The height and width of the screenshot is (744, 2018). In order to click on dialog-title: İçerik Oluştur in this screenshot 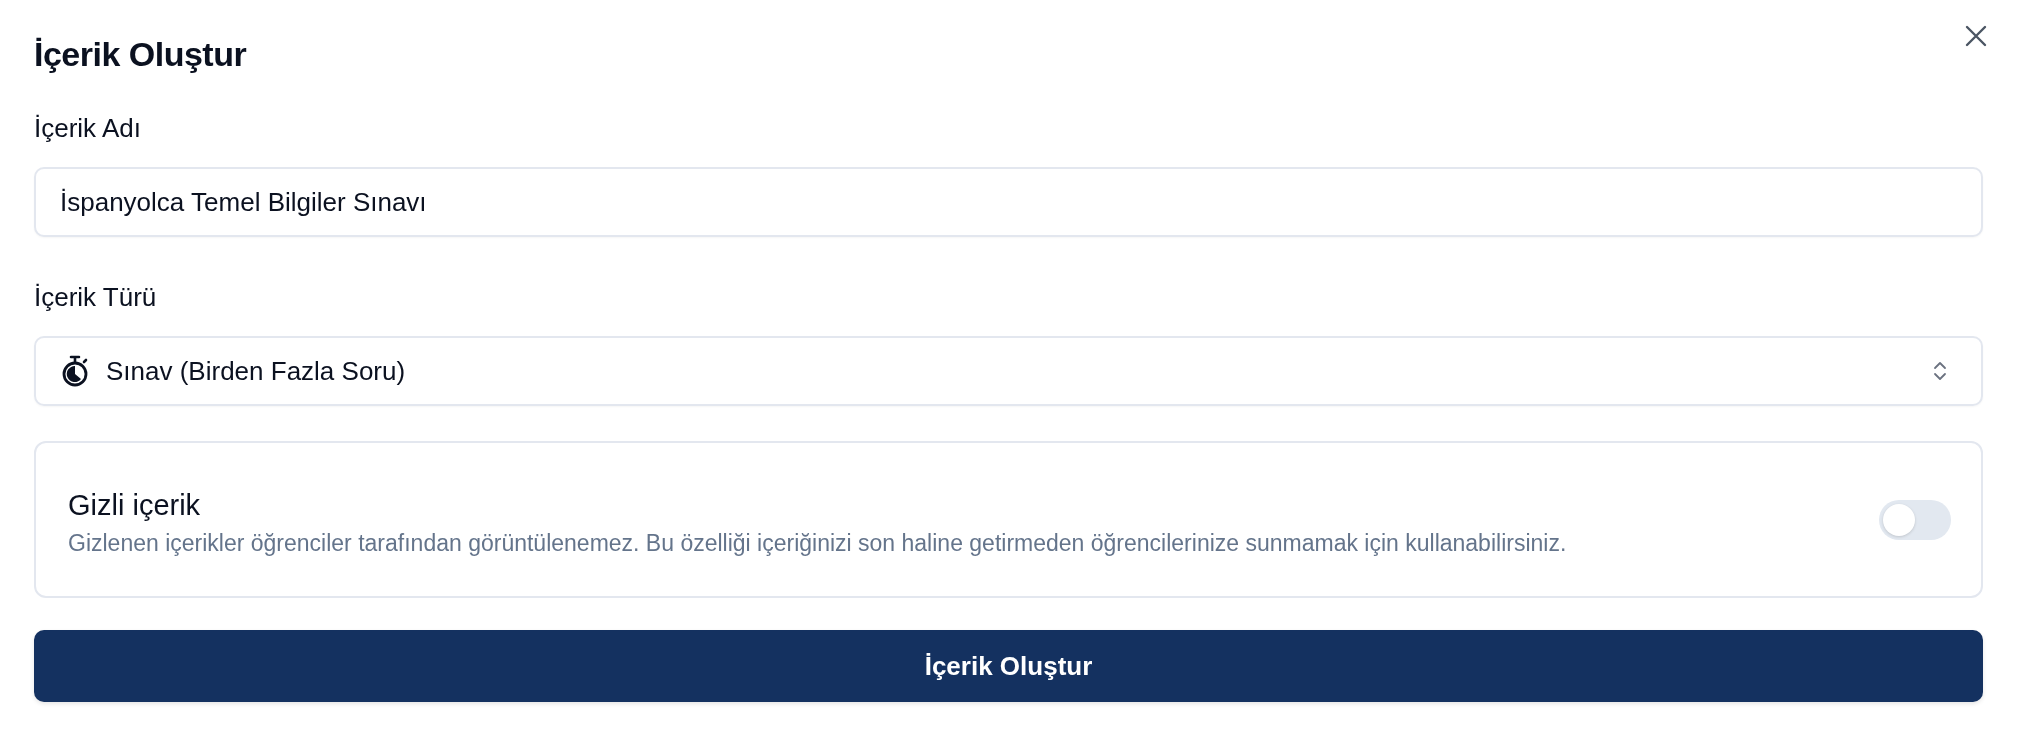, I will do `click(140, 54)`.